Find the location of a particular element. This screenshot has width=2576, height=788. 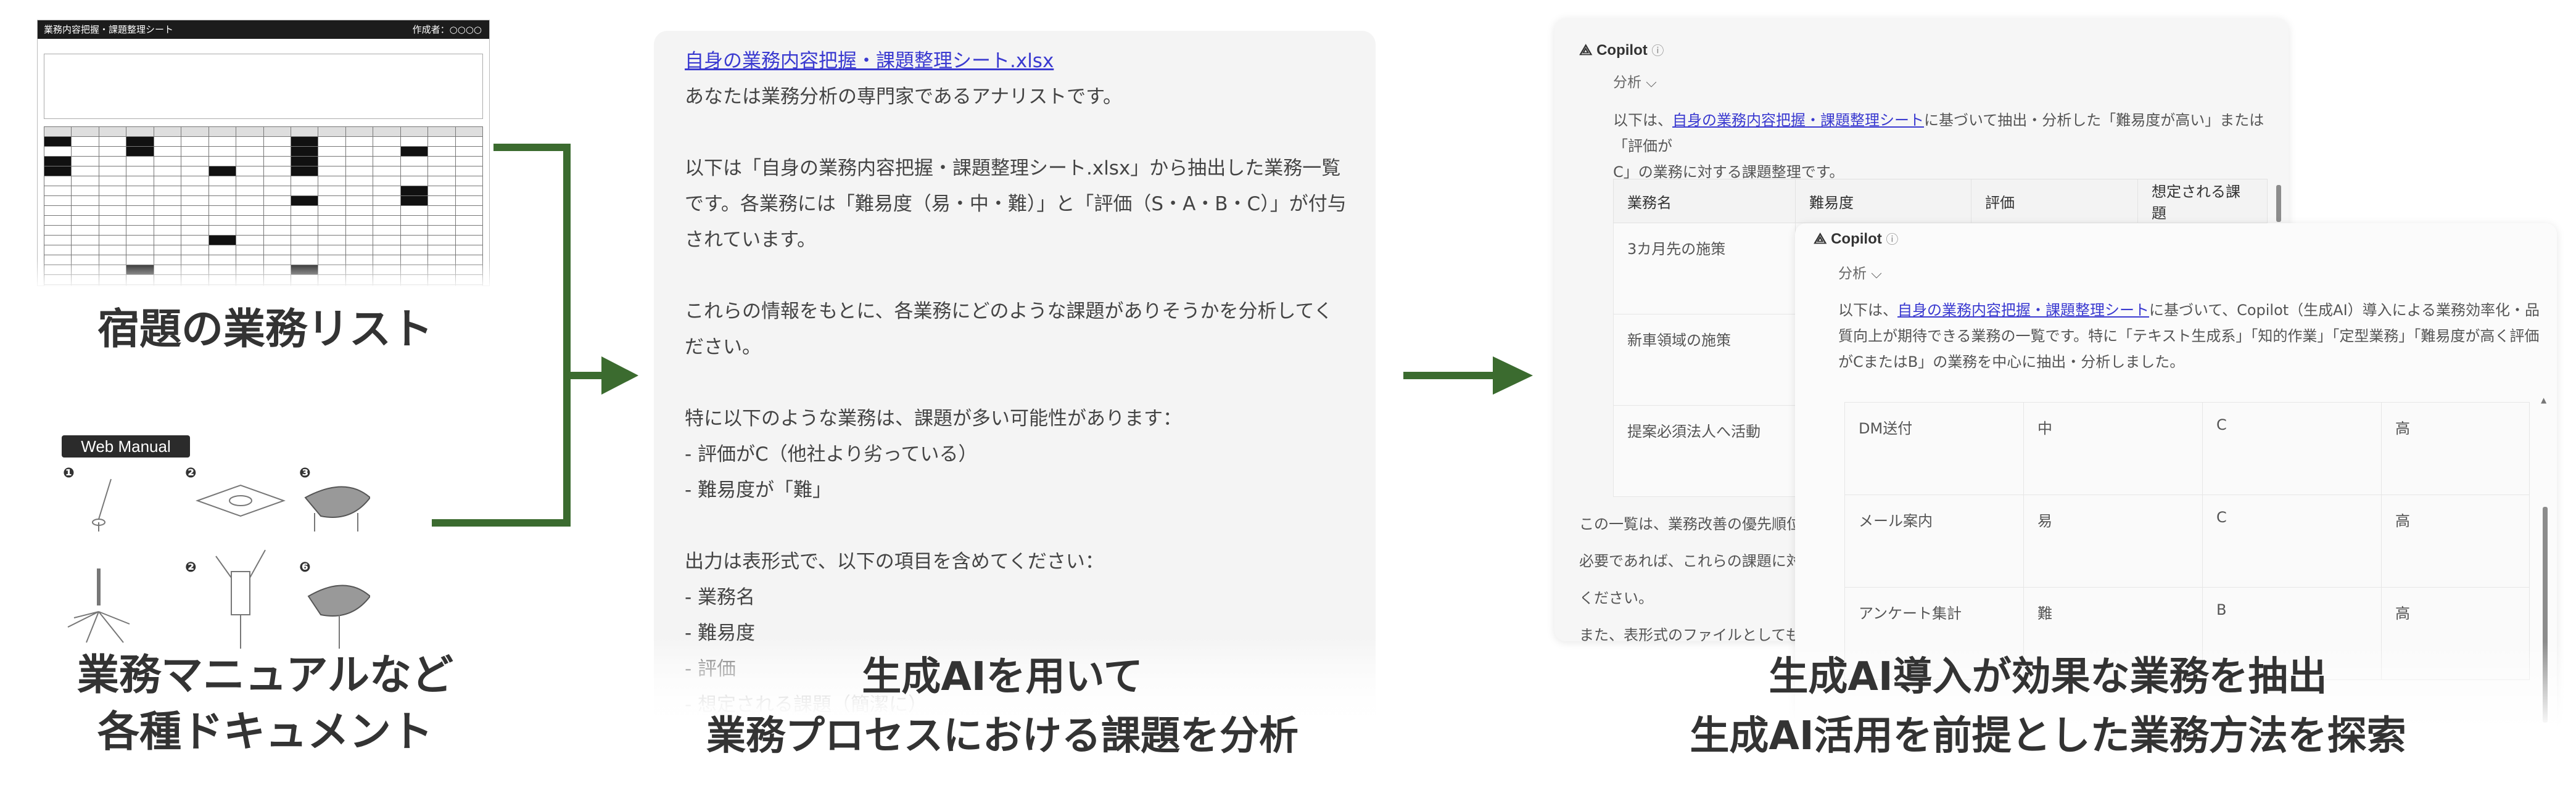

table-cell-difficulty: 易 is located at coordinates (2113, 541).